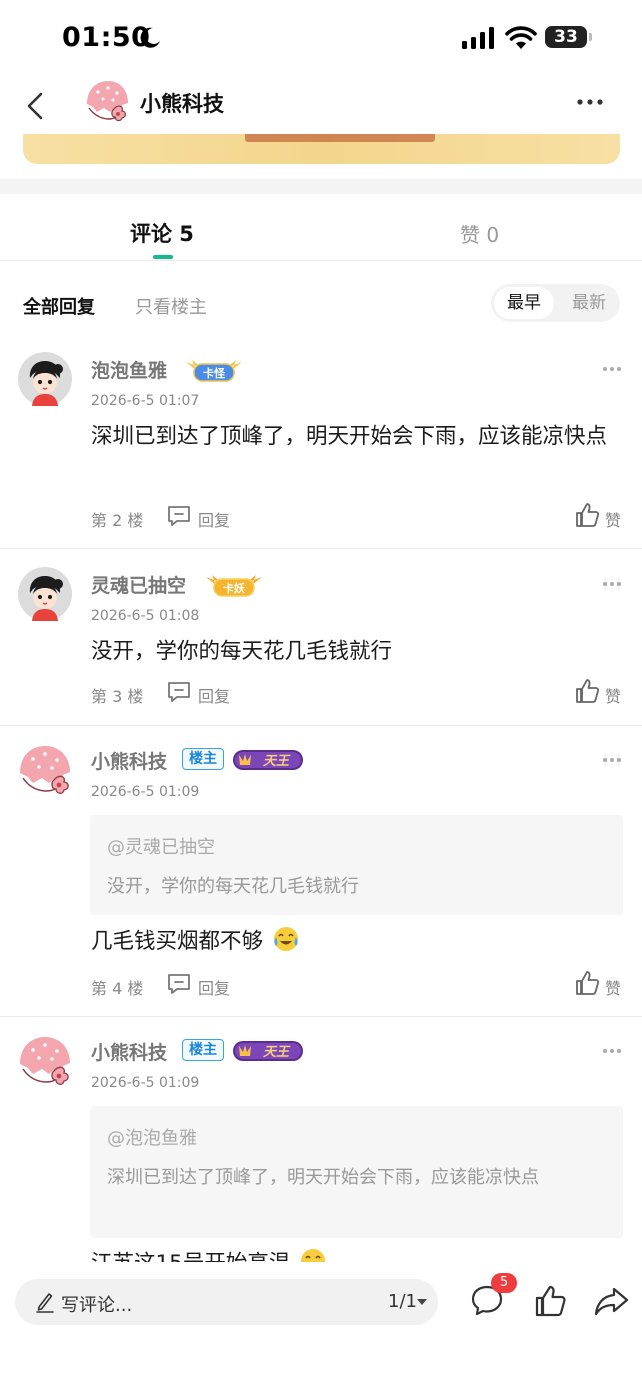 The height and width of the screenshot is (1389, 642). Describe the element at coordinates (145, 401) in the screenshot. I see `comment-time: 2026-6-5 01:07` at that location.